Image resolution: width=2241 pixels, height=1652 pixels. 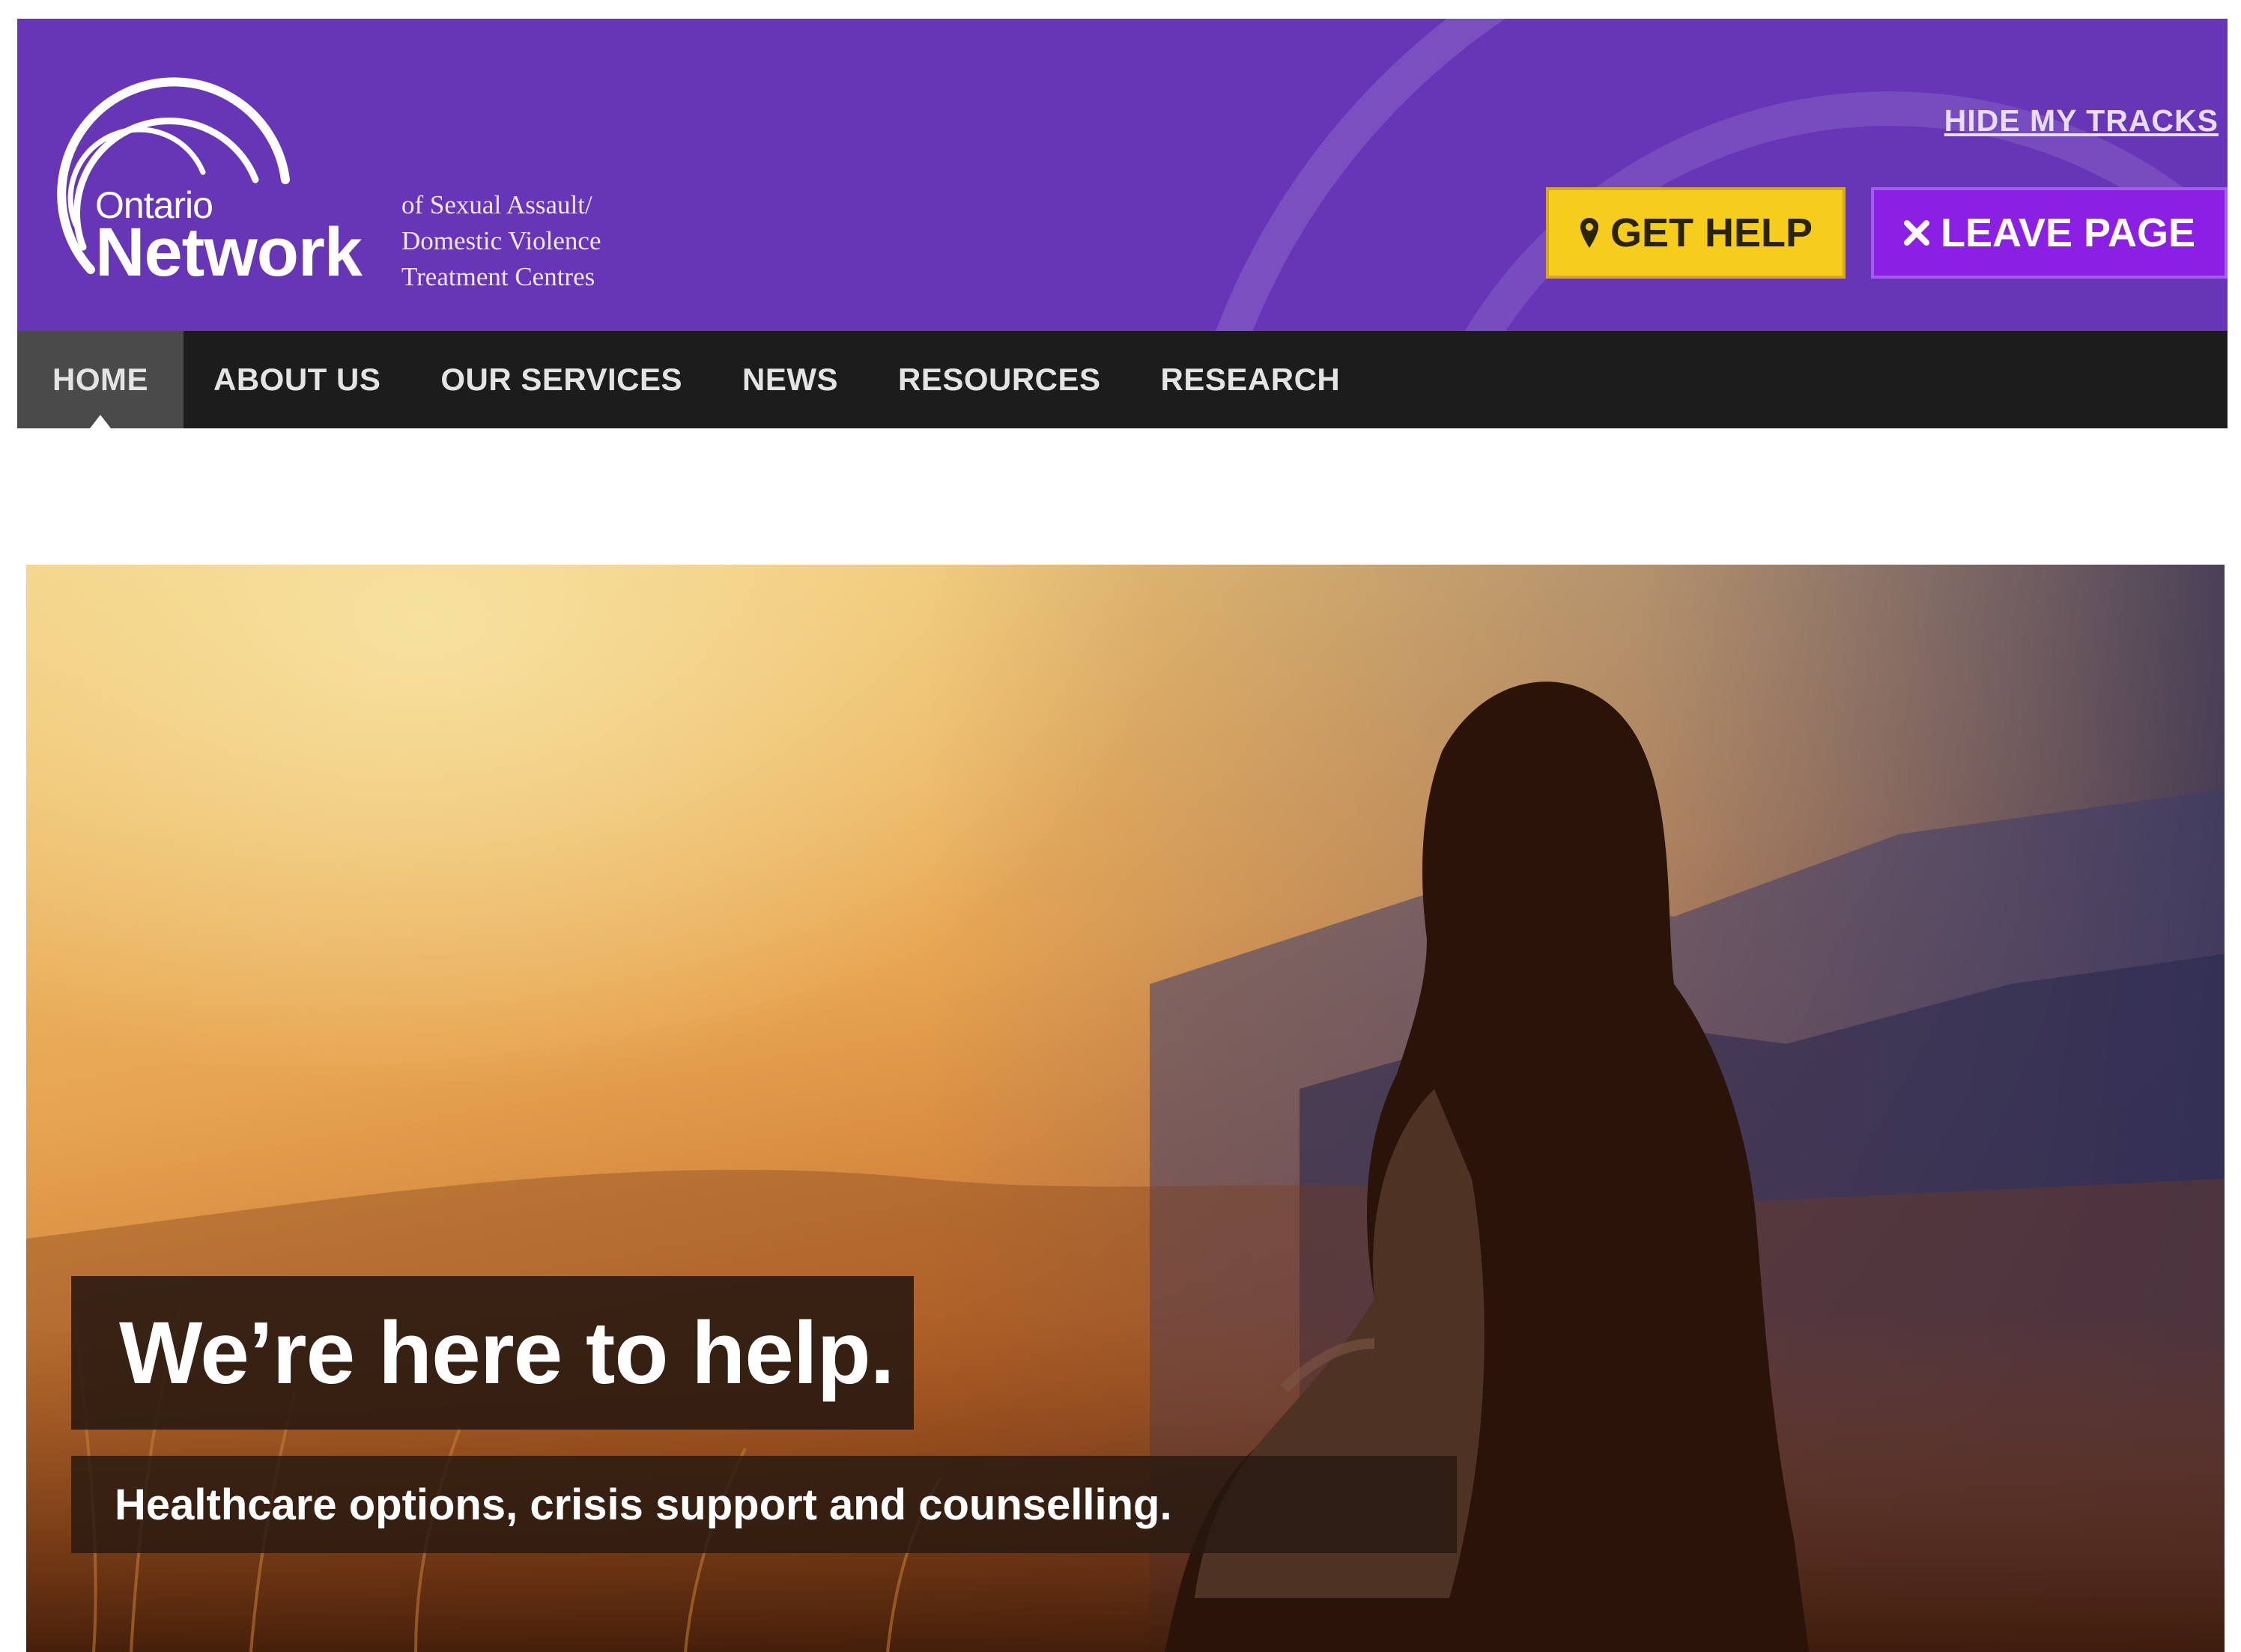 What do you see at coordinates (1000, 379) in the screenshot?
I see `nav-item-resources: RESOURCES` at bounding box center [1000, 379].